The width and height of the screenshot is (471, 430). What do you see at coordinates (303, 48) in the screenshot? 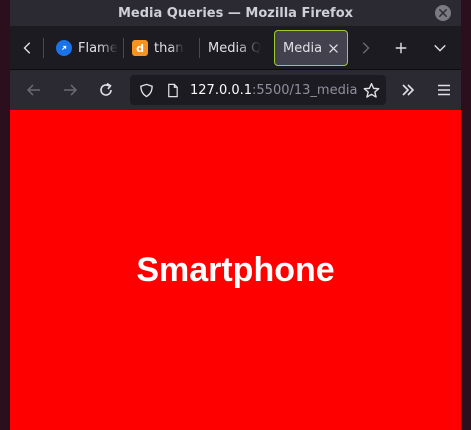
I see `tab-label: Media` at bounding box center [303, 48].